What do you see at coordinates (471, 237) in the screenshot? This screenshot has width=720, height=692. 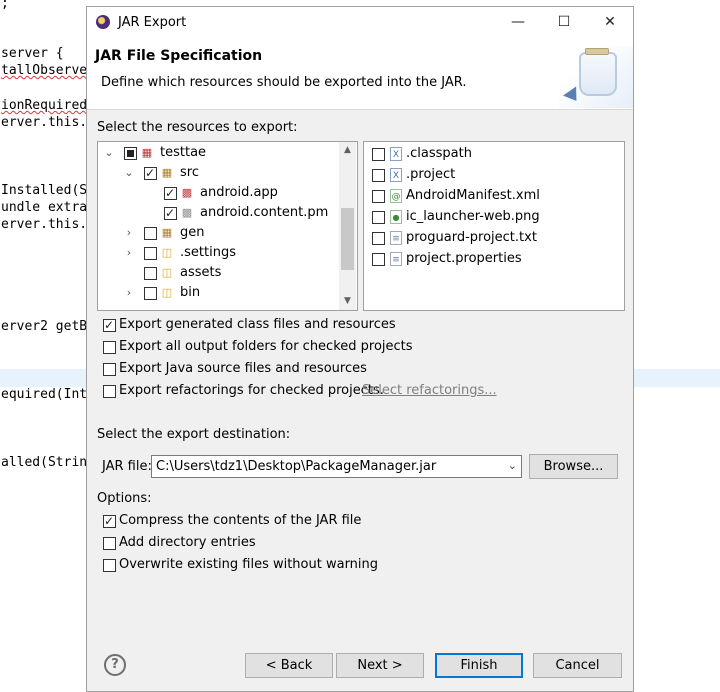 I see `file-item-label: proguard-project.txt` at bounding box center [471, 237].